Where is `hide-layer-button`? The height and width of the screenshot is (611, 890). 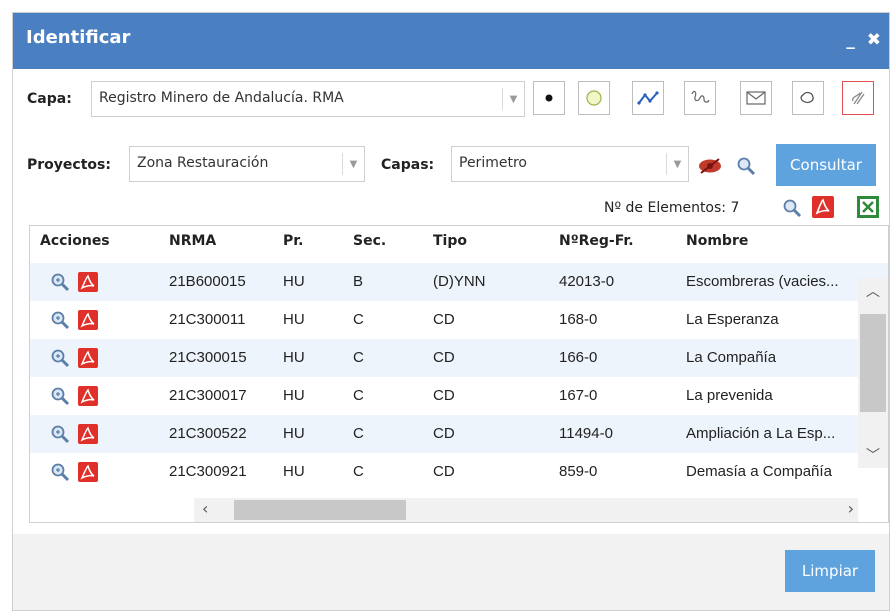 hide-layer-button is located at coordinates (710, 168).